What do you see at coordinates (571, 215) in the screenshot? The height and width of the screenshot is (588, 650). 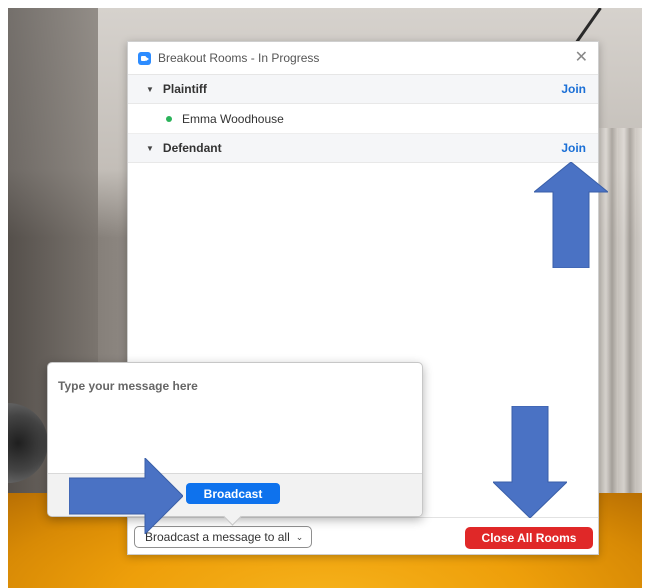 I see `annotation-arrow-up-icon` at bounding box center [571, 215].